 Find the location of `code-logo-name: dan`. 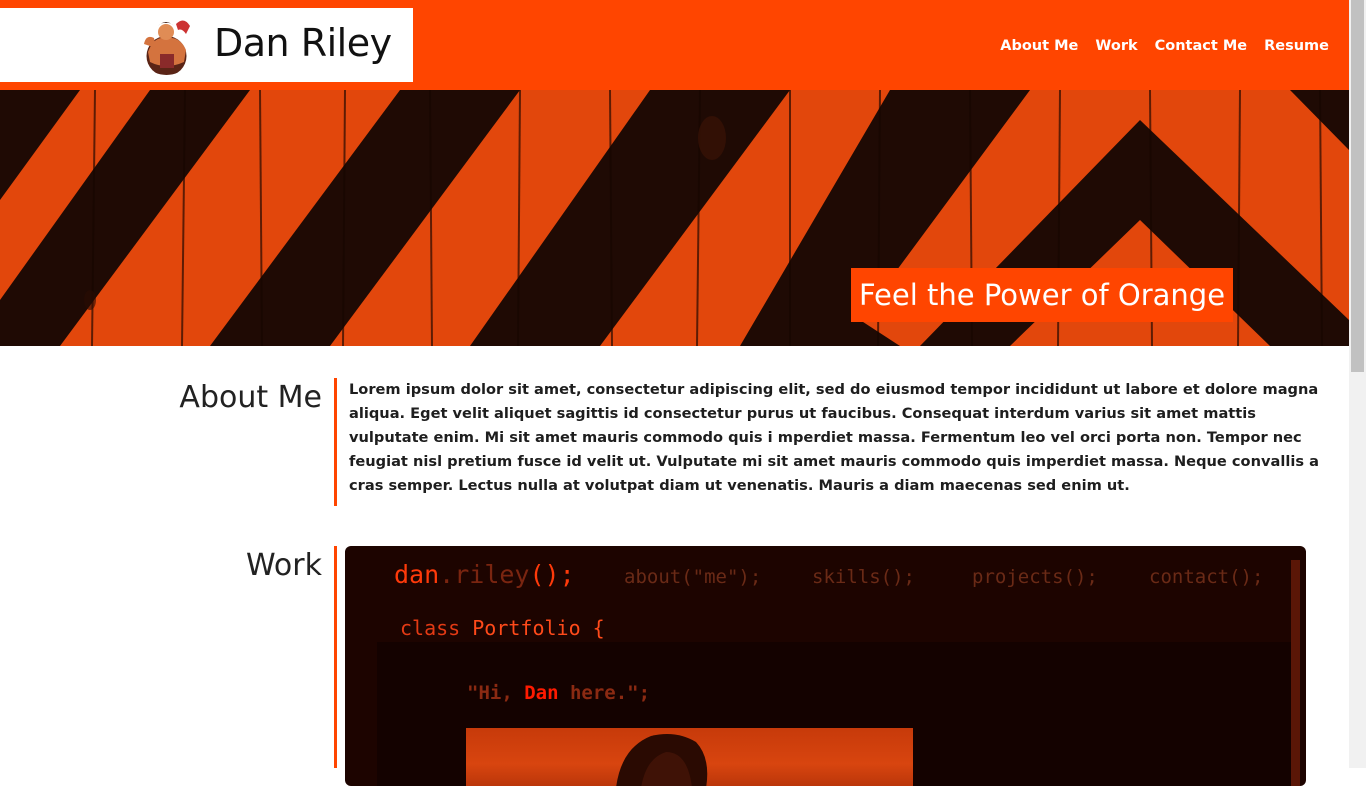

code-logo-name: dan is located at coordinates (417, 574).